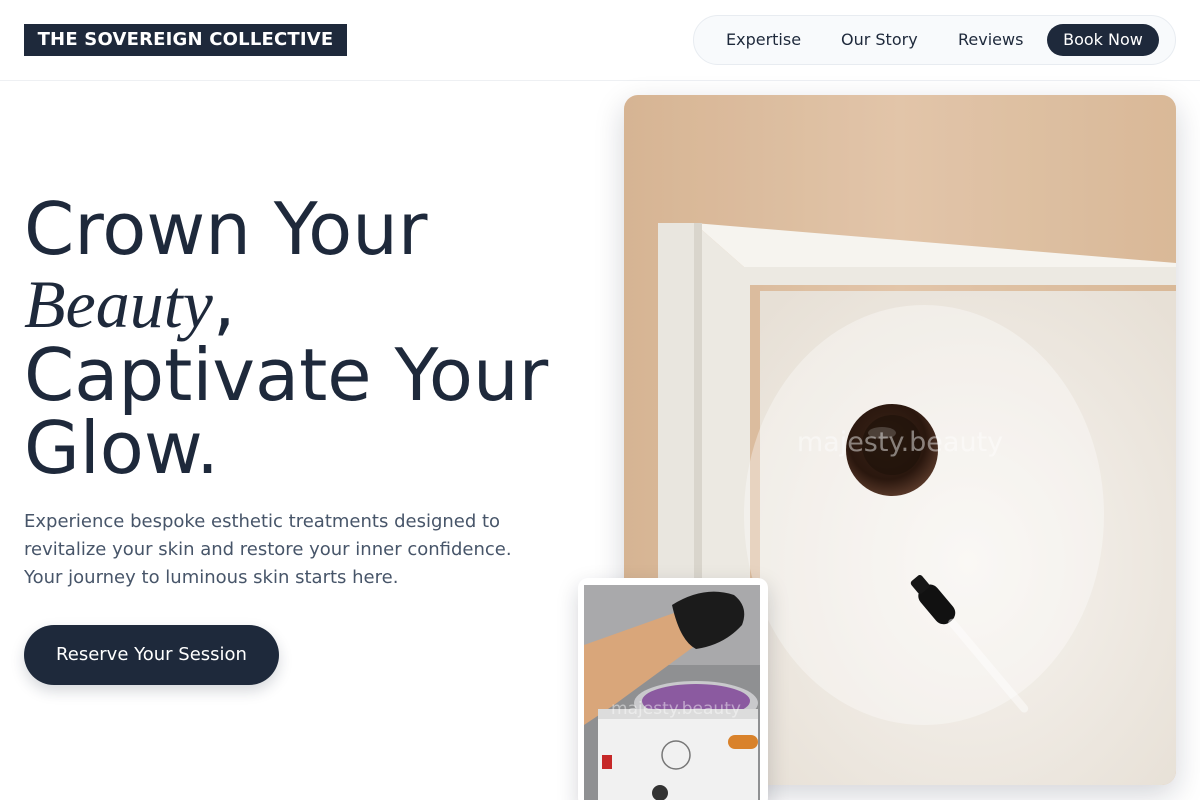  I want to click on nav-link-reviews: Reviews, so click(990, 40).